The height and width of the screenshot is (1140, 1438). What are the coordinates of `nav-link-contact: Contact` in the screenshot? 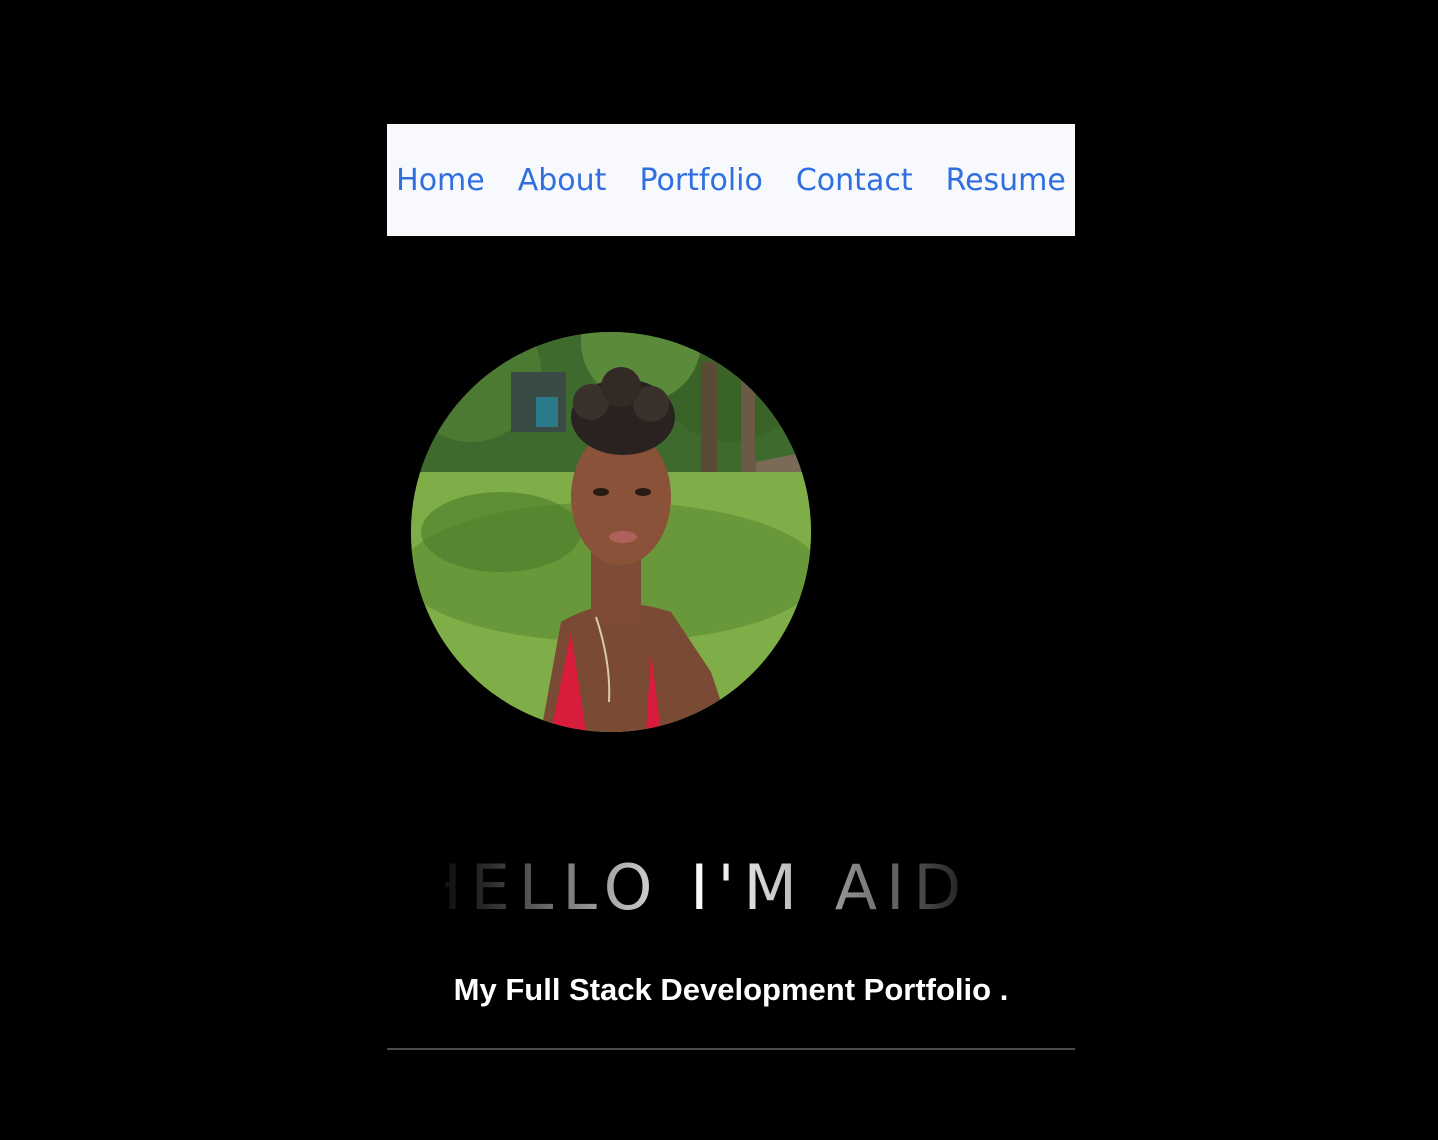 It's located at (854, 180).